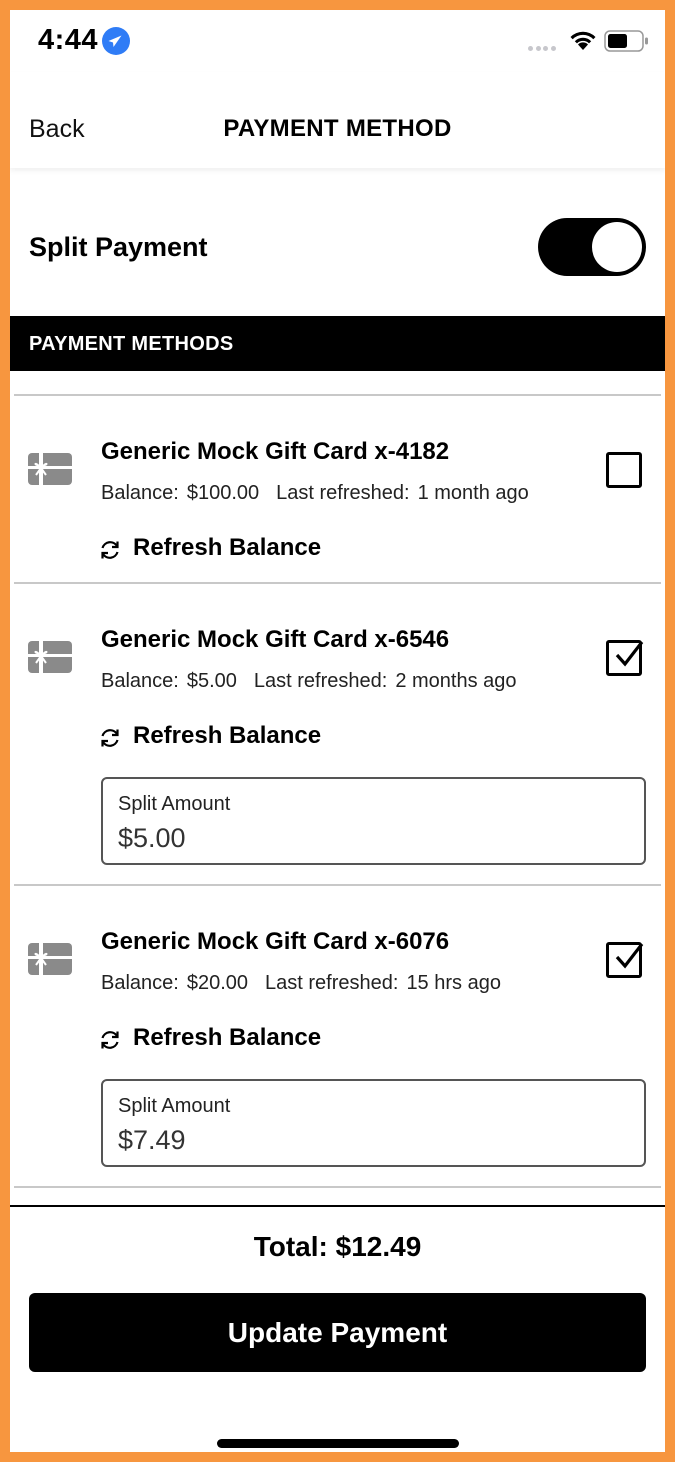 This screenshot has width=675, height=1462. I want to click on cellular-signal-icon, so click(545, 49).